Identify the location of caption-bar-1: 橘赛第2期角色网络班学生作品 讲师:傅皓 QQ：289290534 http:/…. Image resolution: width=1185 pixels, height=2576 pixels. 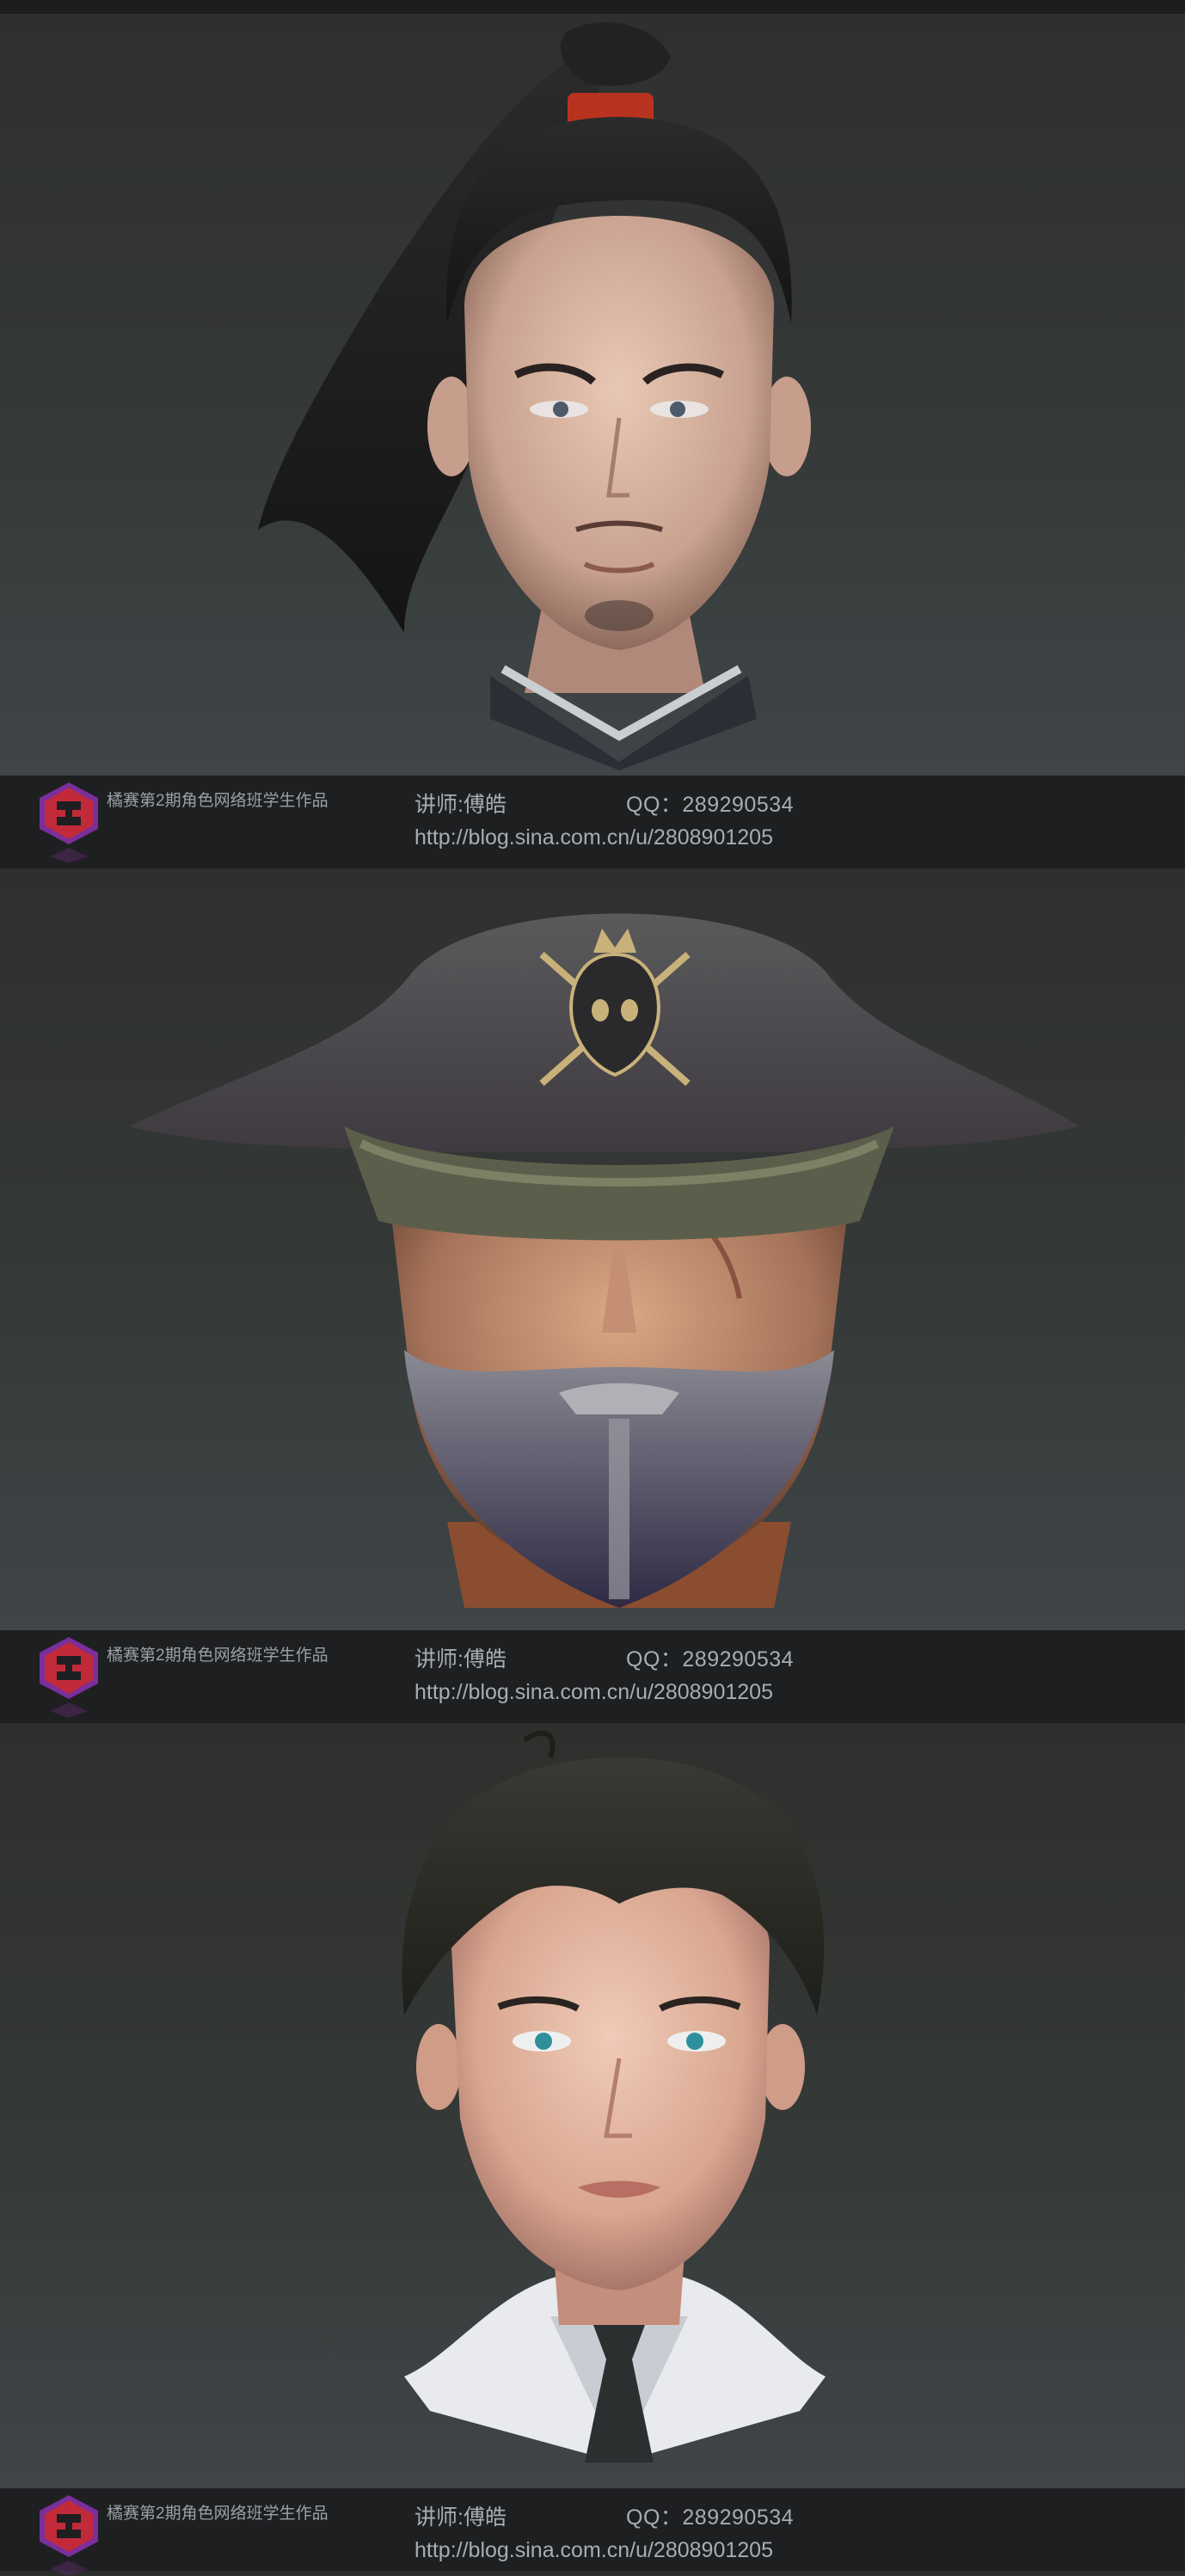
(592, 822).